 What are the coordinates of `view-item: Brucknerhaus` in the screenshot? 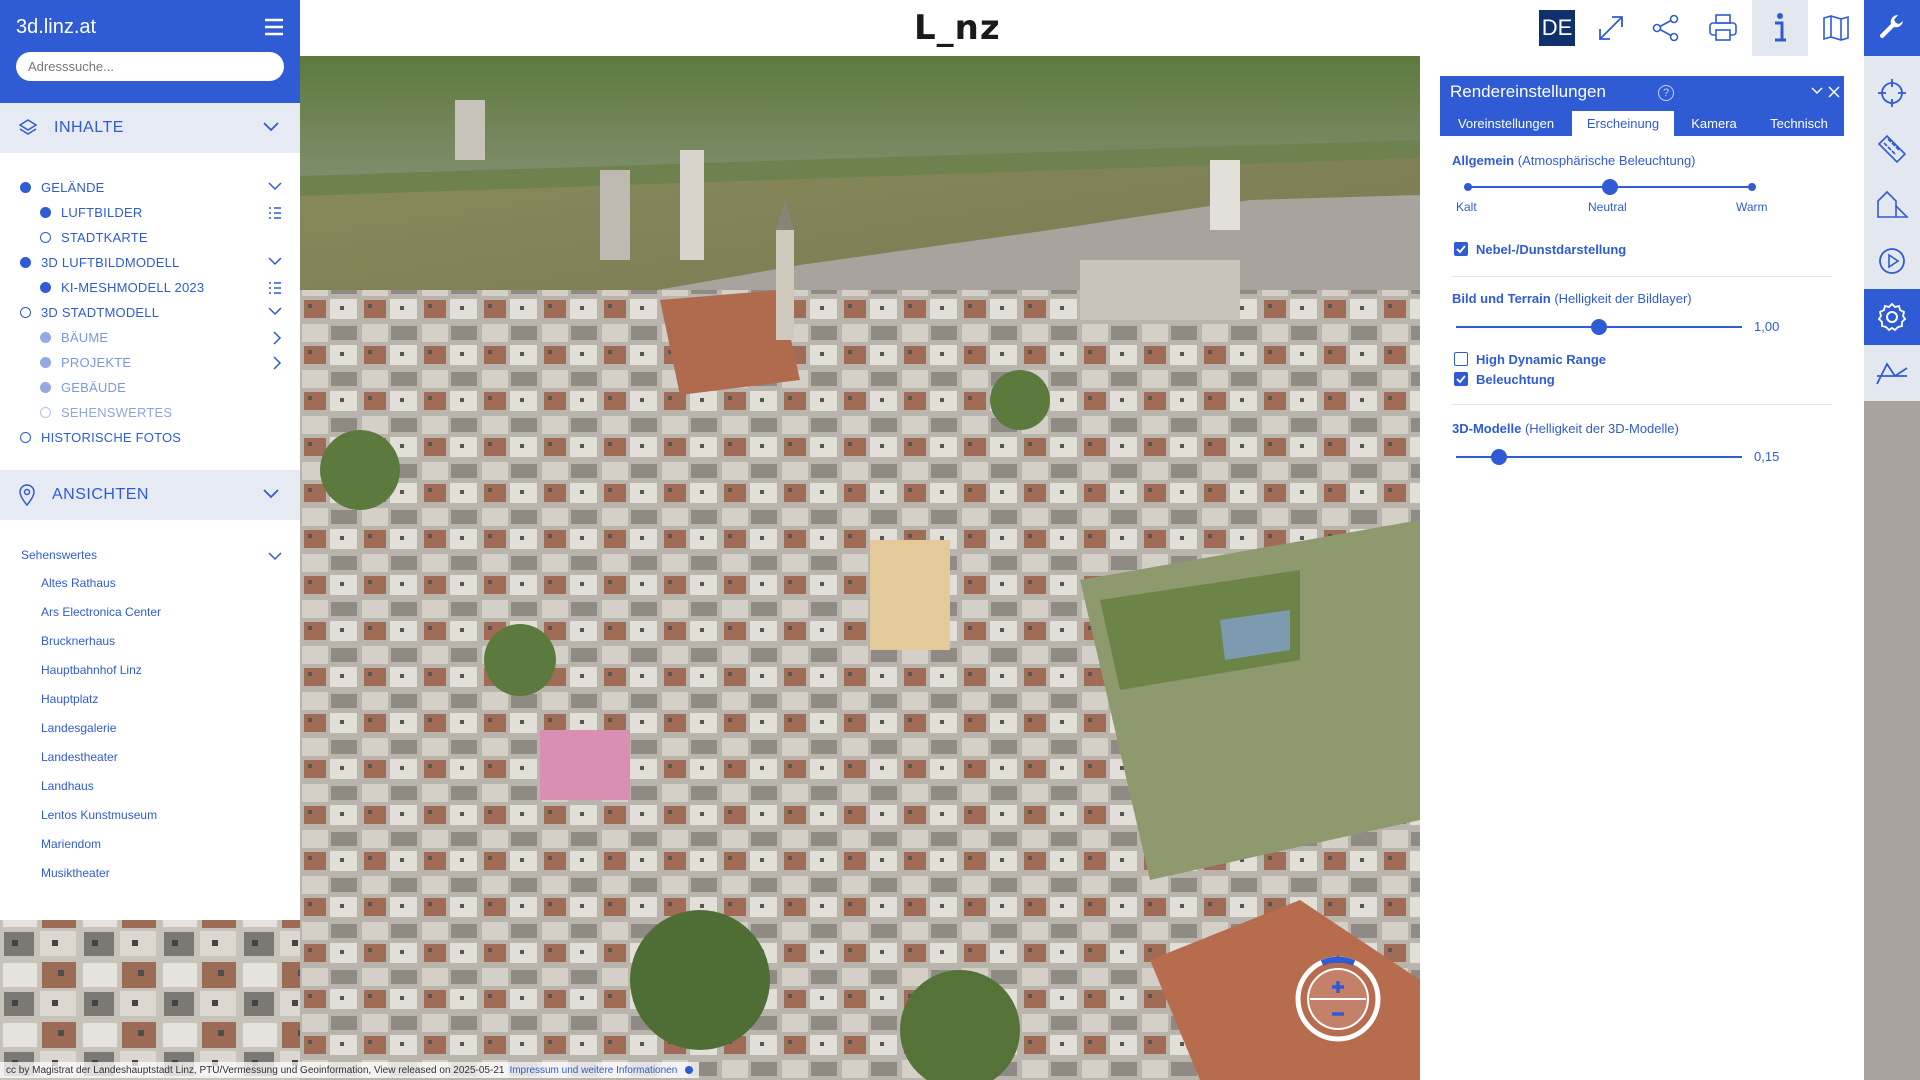 It's located at (150, 640).